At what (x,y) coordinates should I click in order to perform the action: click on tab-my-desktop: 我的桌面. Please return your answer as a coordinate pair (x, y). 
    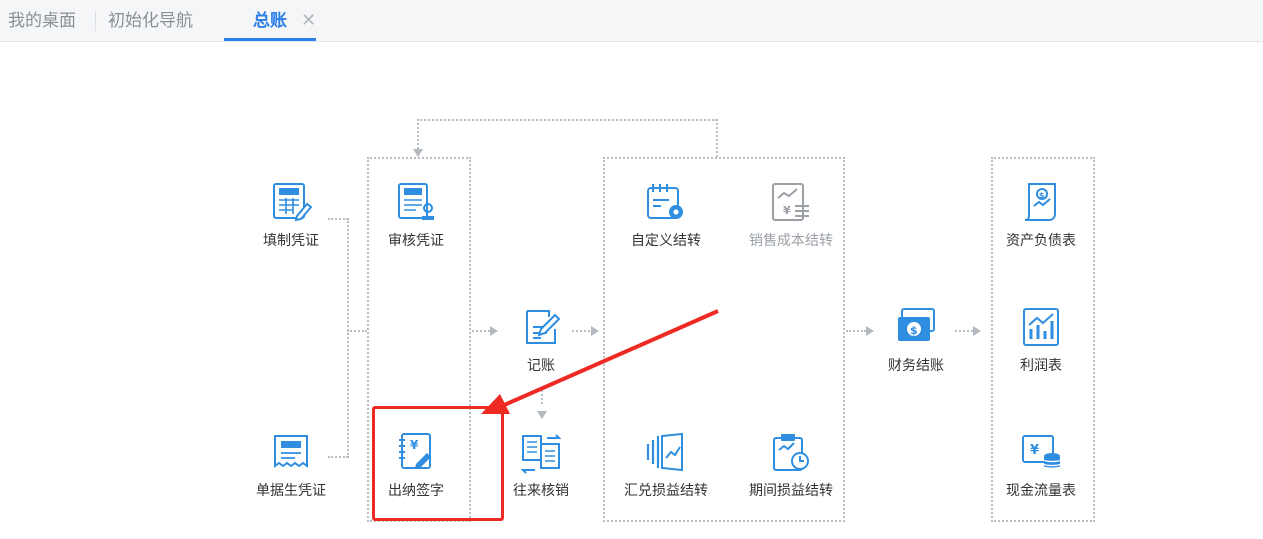
    Looking at the image, I should click on (42, 20).